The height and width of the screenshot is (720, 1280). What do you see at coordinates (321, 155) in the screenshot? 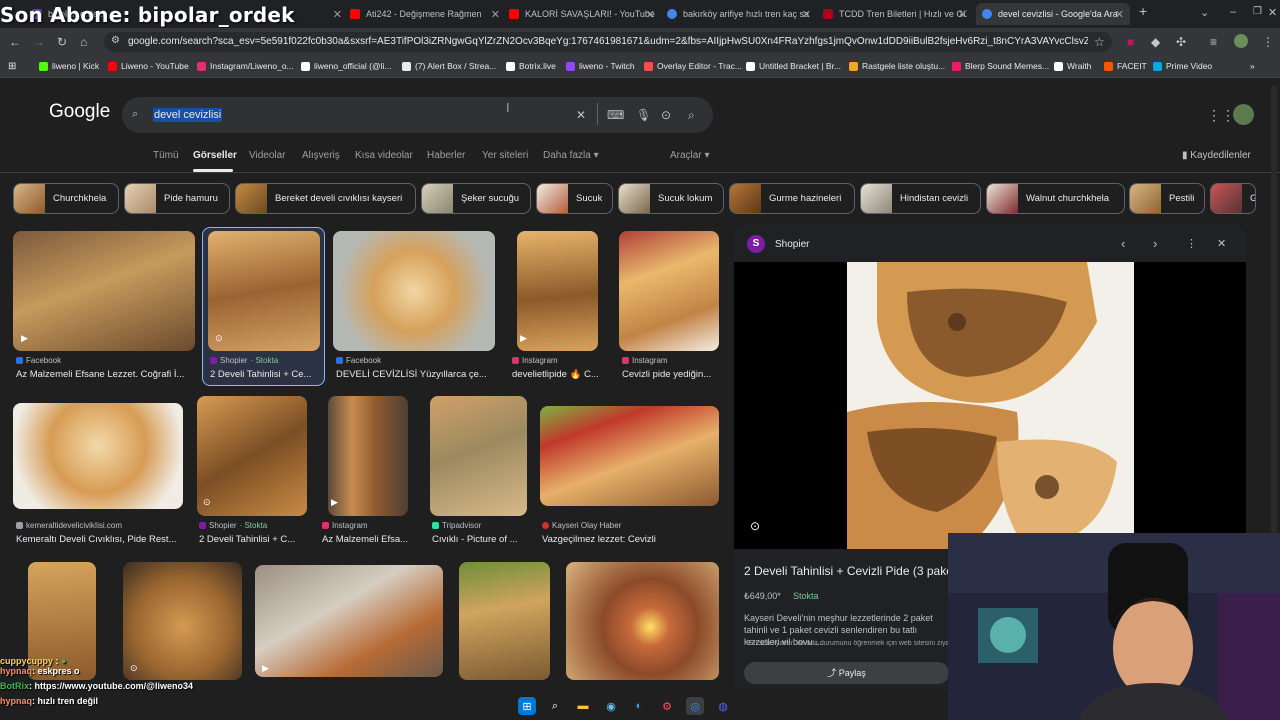
I see `tab-shopping: Alışveriş` at bounding box center [321, 155].